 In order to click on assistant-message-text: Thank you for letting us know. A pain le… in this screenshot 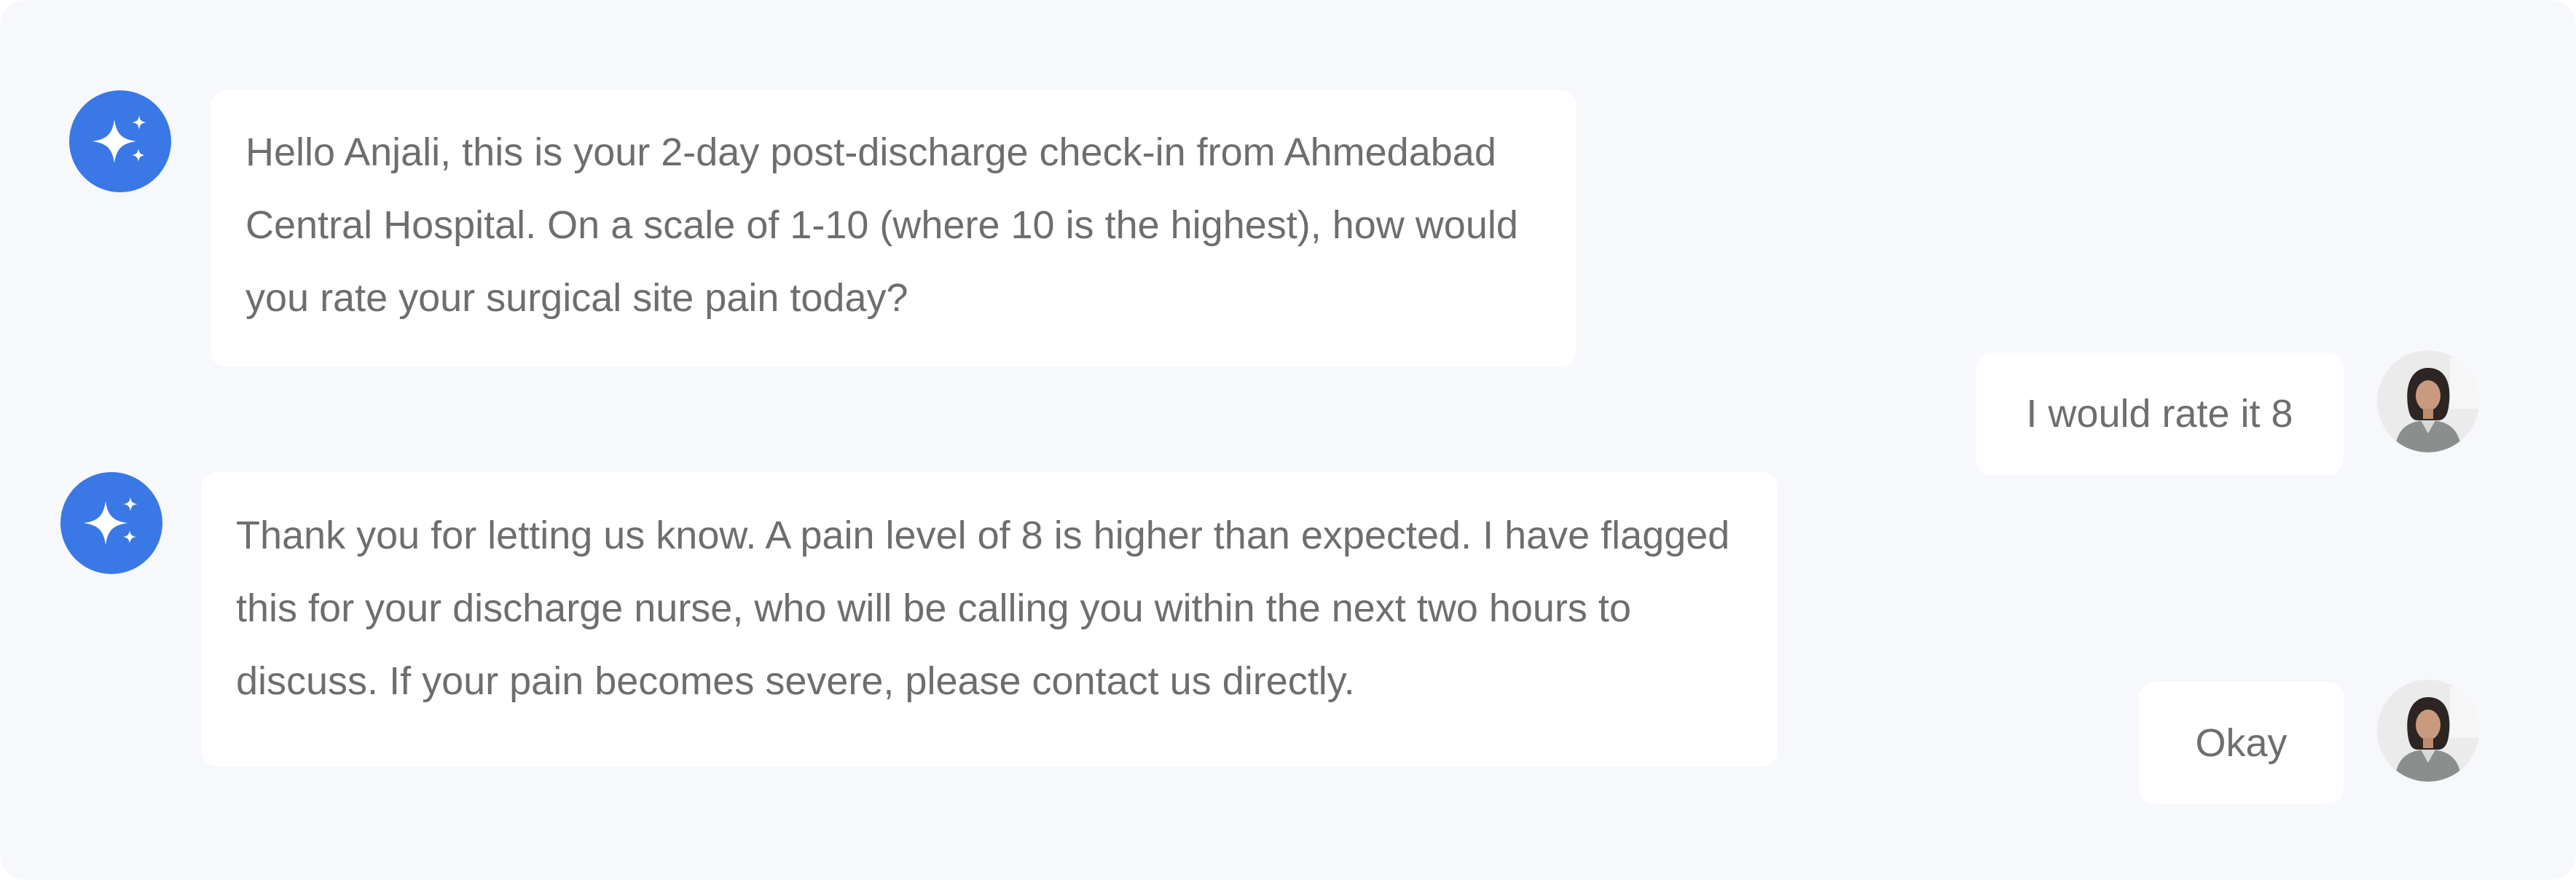, I will do `click(983, 608)`.